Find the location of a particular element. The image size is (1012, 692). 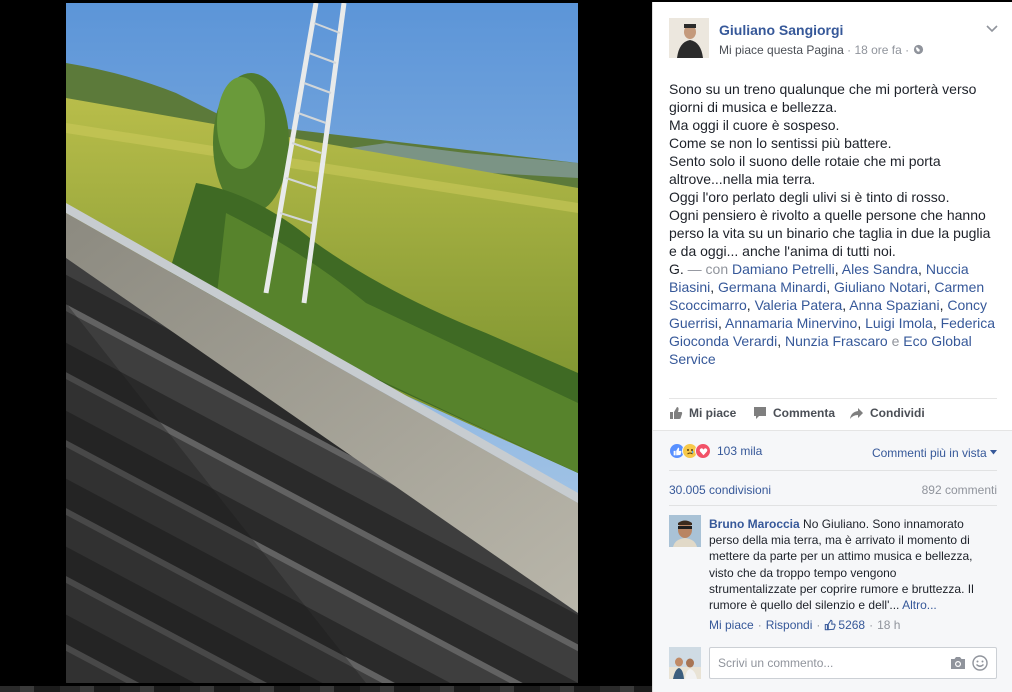

page-name-link: Giuliano Sangiorgi is located at coordinates (781, 30).